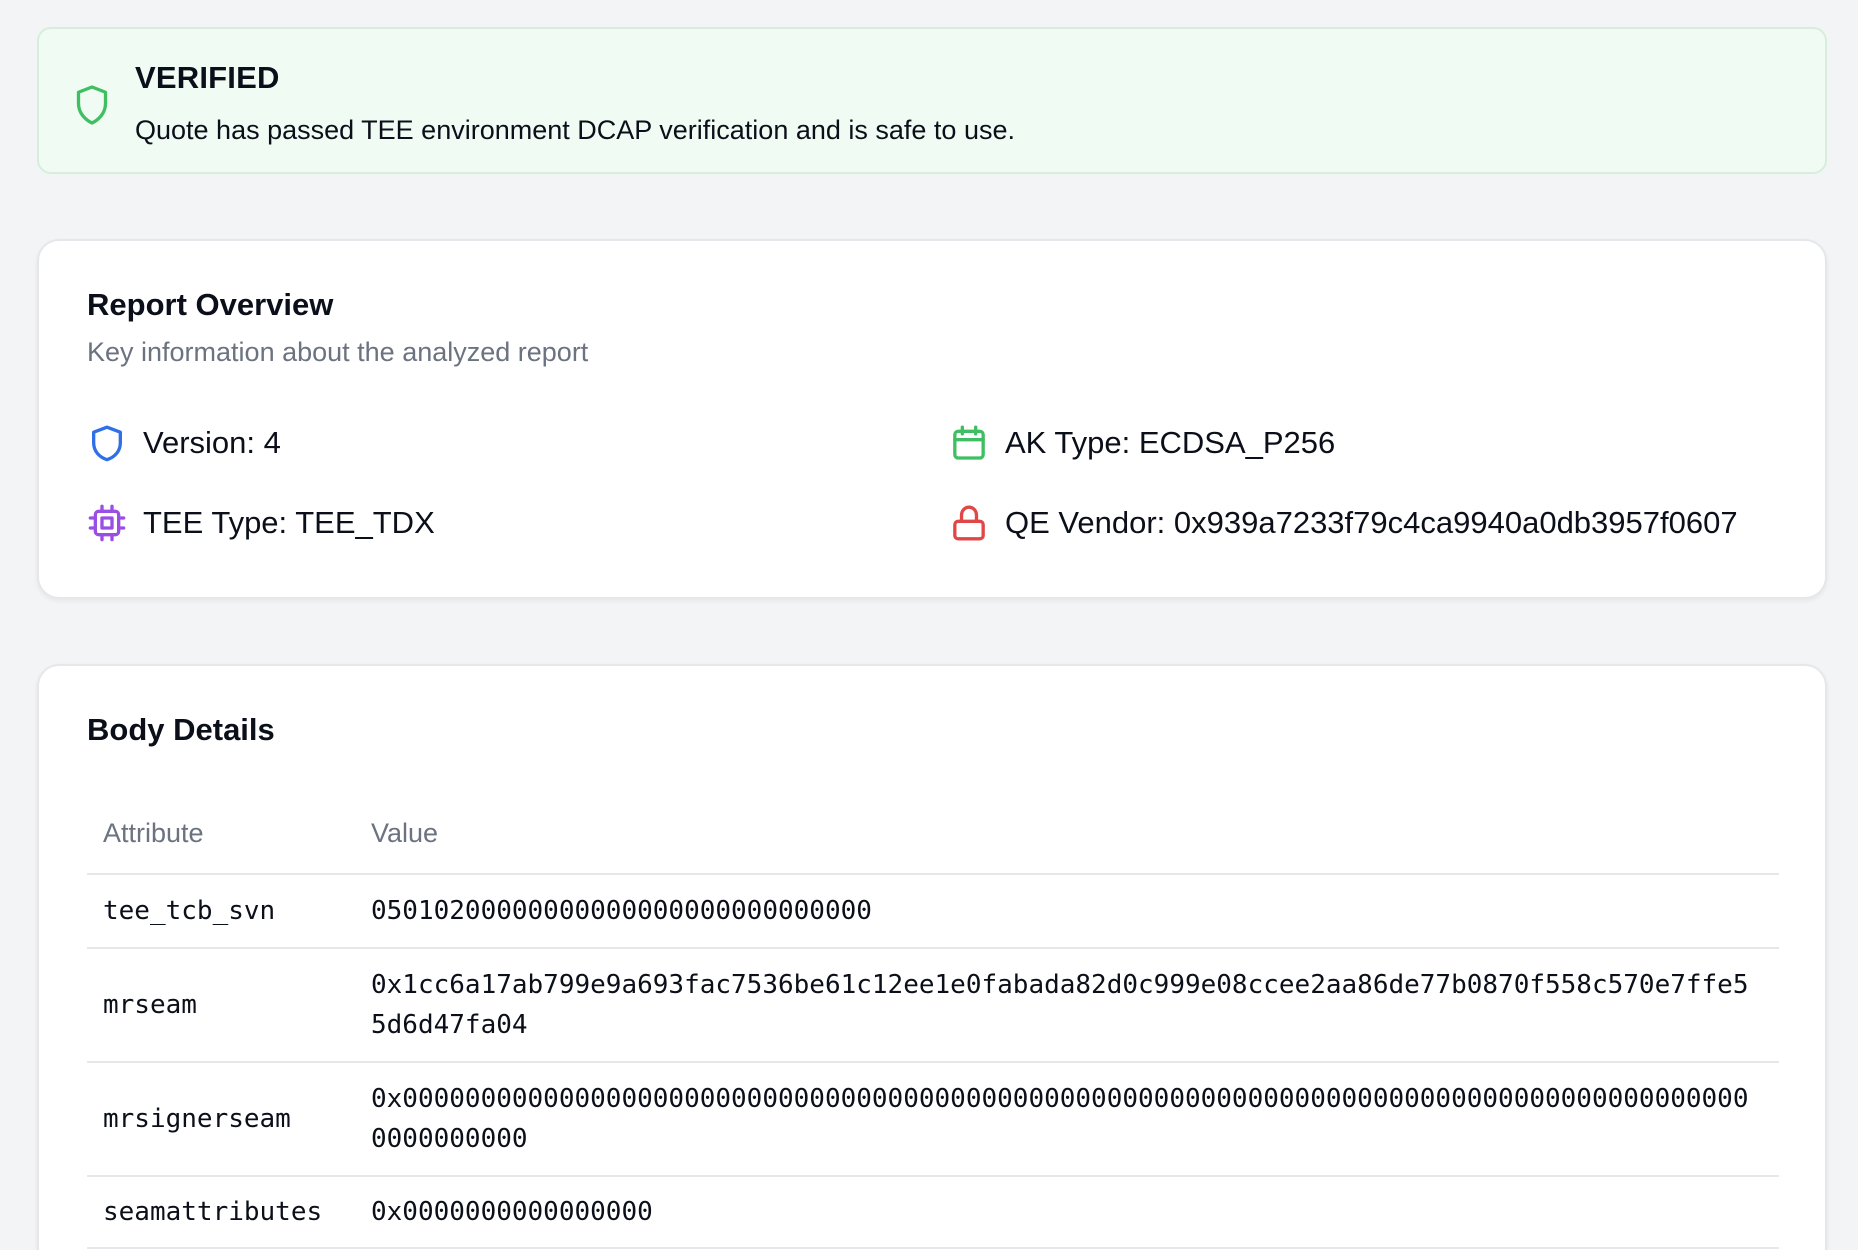 The image size is (1858, 1250). What do you see at coordinates (1067, 911) in the screenshot?
I see `value-cell: 05010200000000000000000000000000` at bounding box center [1067, 911].